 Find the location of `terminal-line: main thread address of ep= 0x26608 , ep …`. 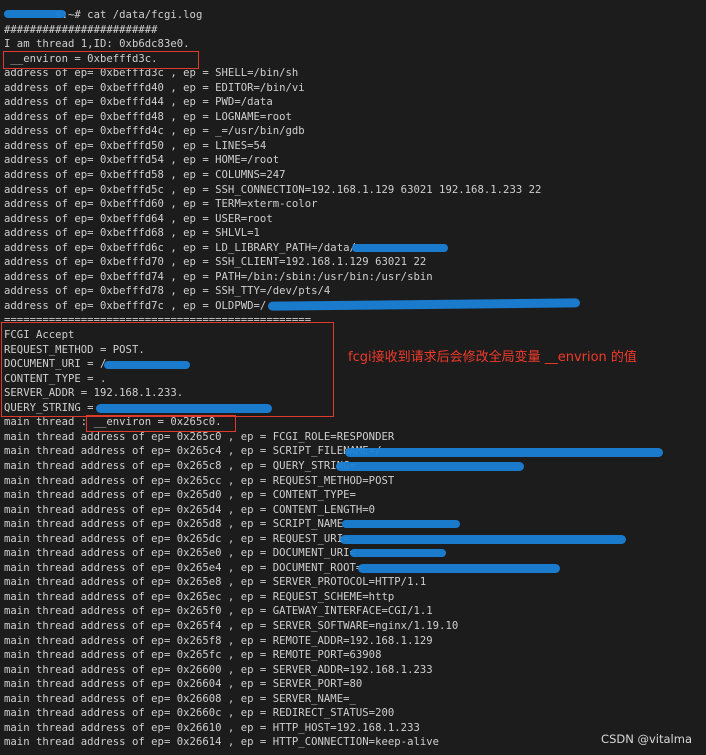

terminal-line: main thread address of ep= 0x26608 , ep … is located at coordinates (180, 698).